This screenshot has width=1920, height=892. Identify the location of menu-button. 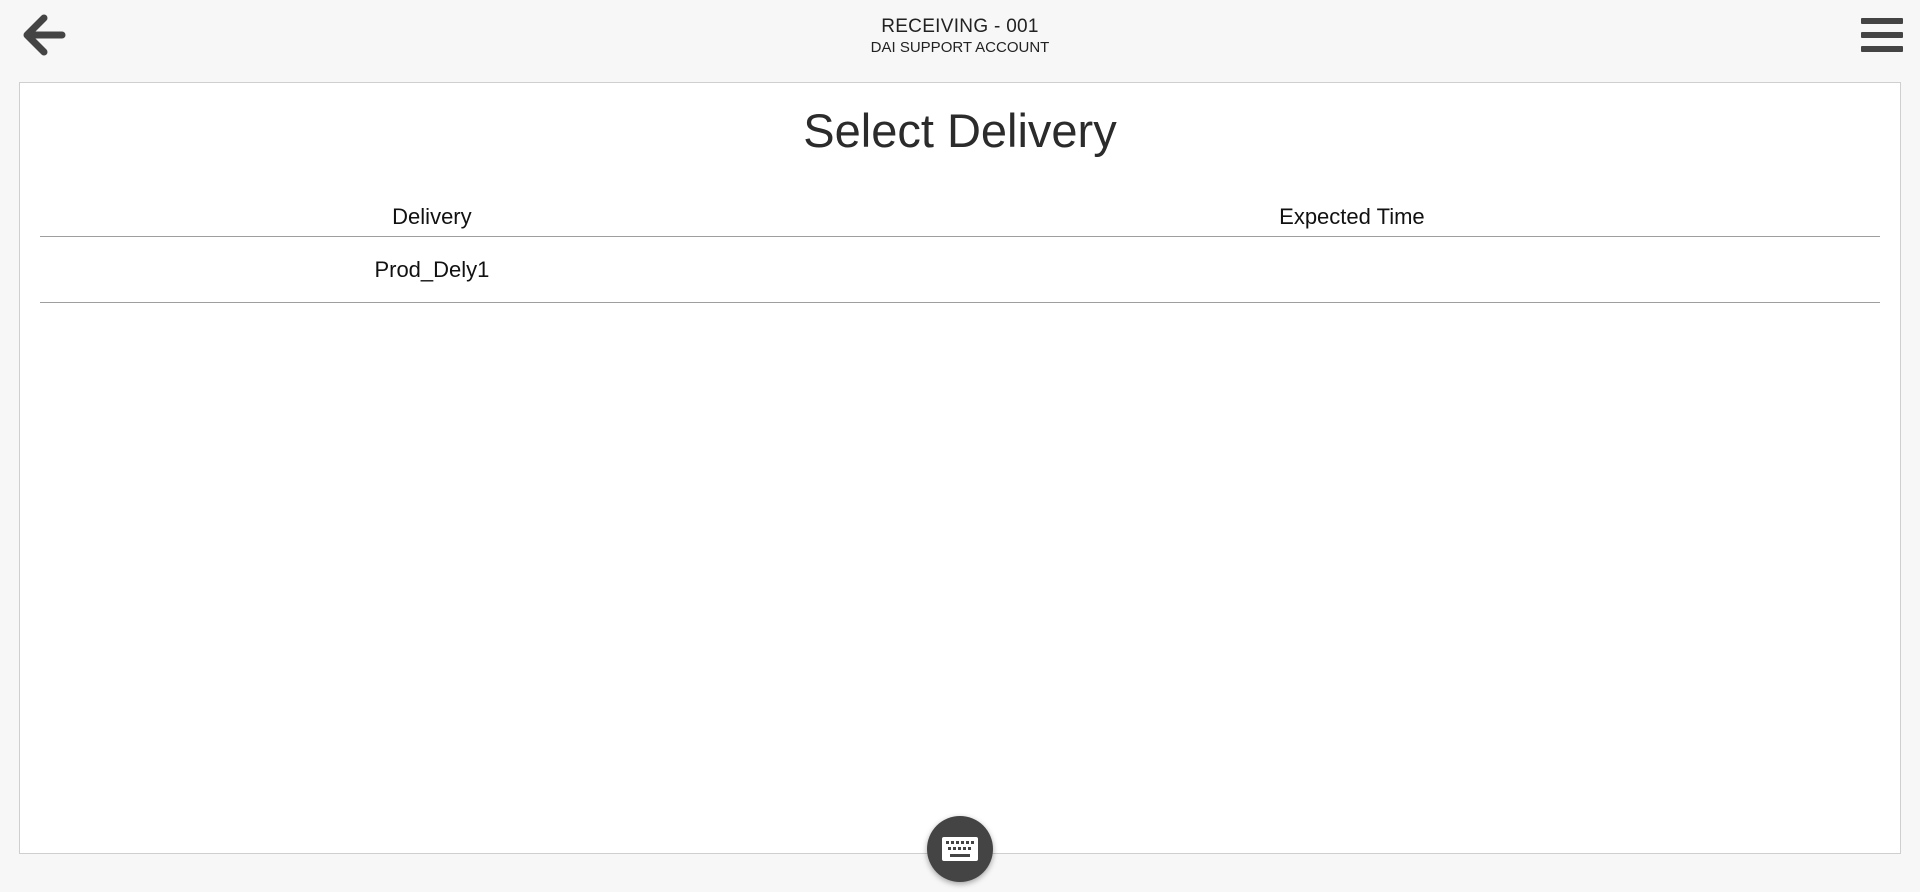
(1882, 35).